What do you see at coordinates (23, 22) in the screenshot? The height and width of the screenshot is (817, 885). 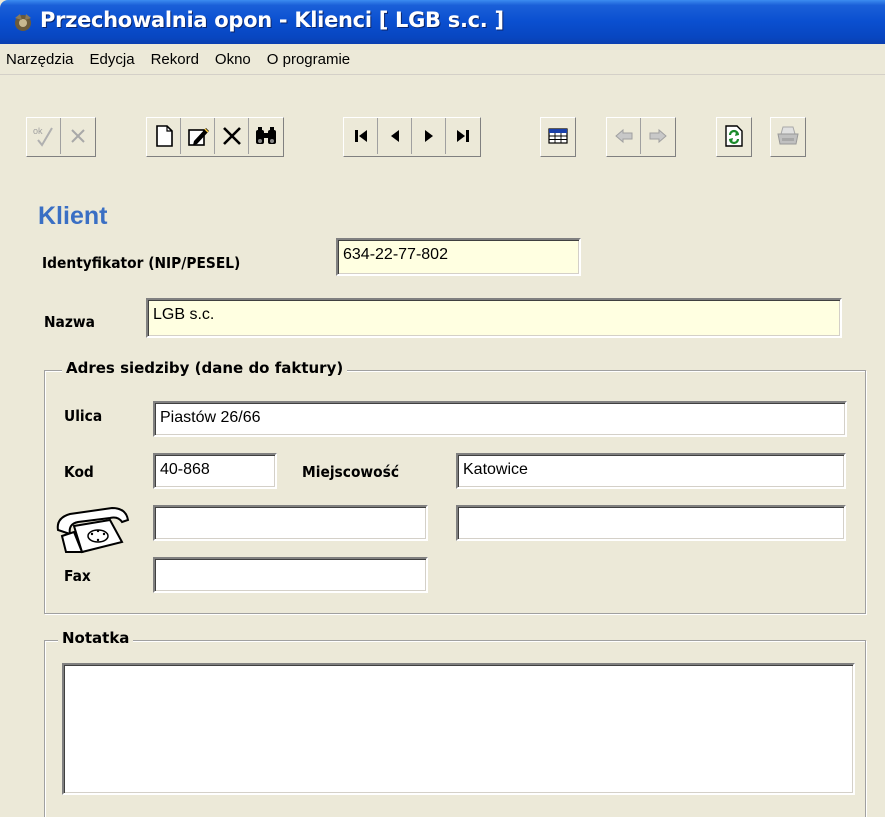 I see `app-icon` at bounding box center [23, 22].